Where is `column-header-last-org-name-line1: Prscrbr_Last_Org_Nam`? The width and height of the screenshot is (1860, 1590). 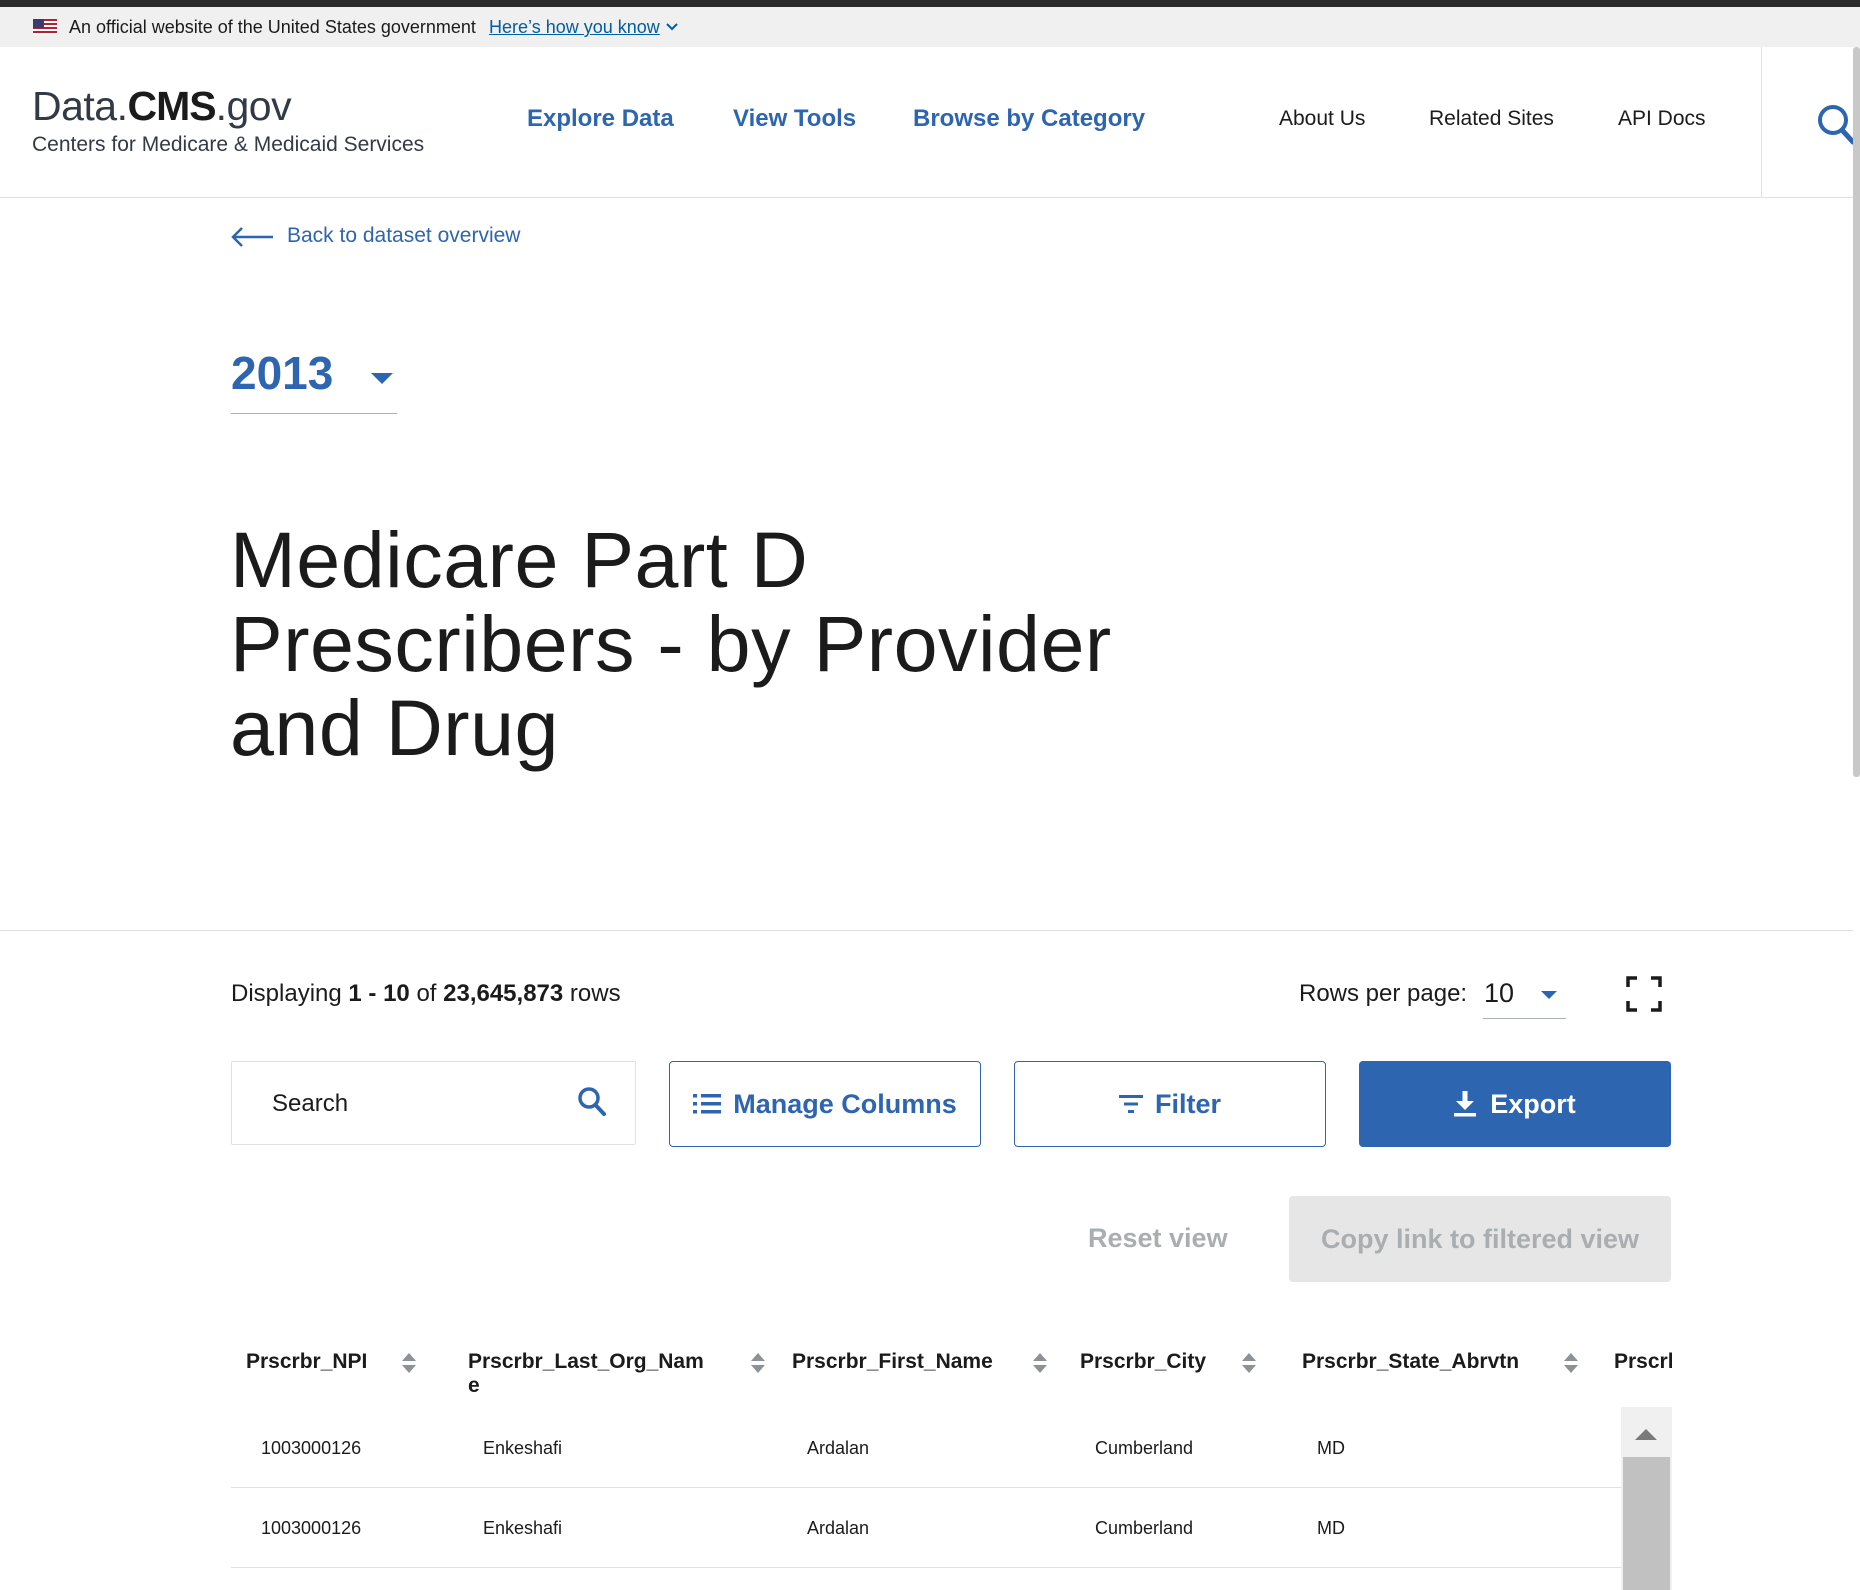
column-header-last-org-name-line1: Prscrbr_Last_Org_Nam is located at coordinates (586, 1361).